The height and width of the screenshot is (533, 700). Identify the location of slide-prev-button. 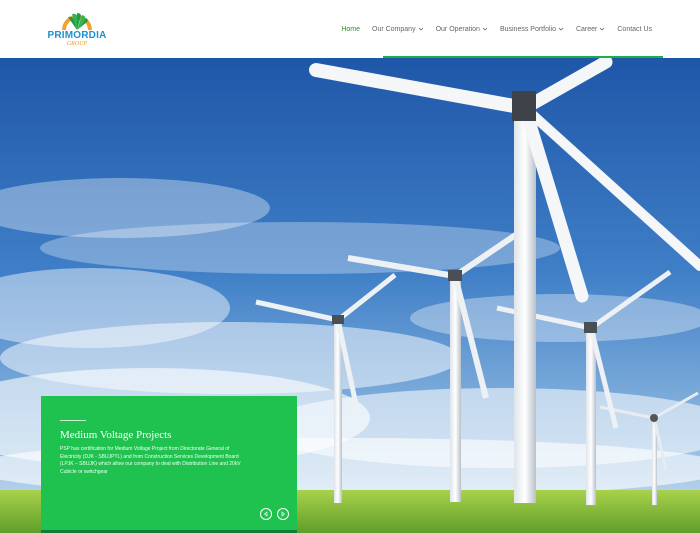
(266, 514).